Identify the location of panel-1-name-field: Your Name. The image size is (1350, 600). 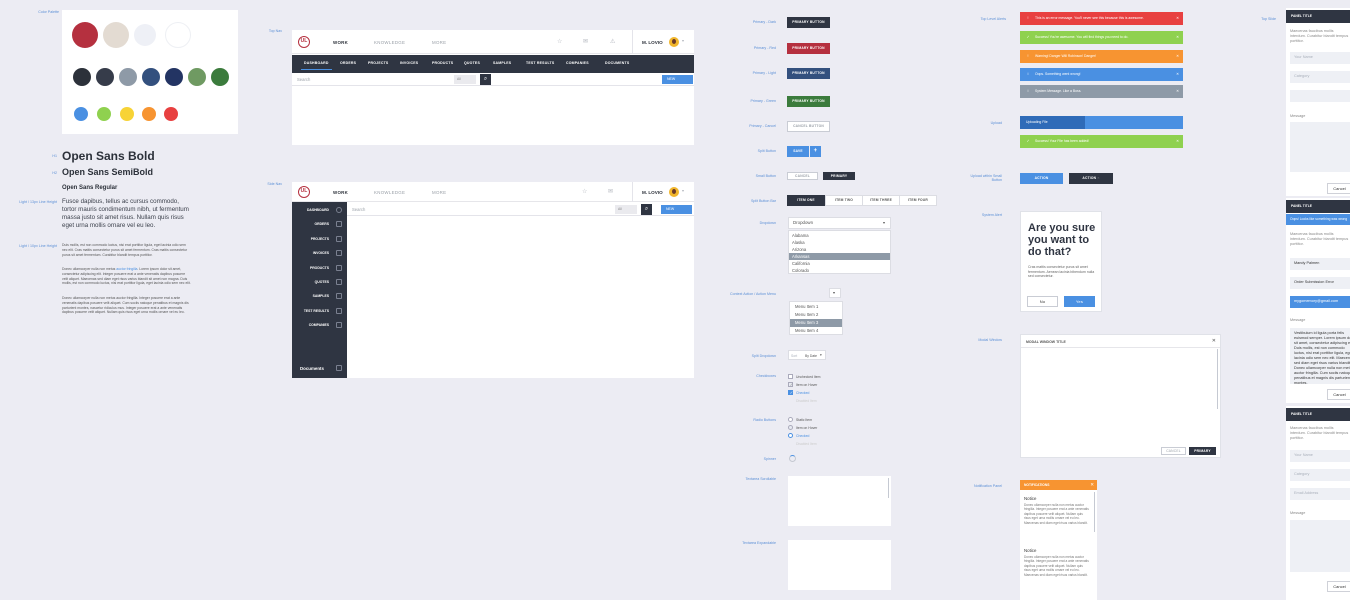
(1320, 58).